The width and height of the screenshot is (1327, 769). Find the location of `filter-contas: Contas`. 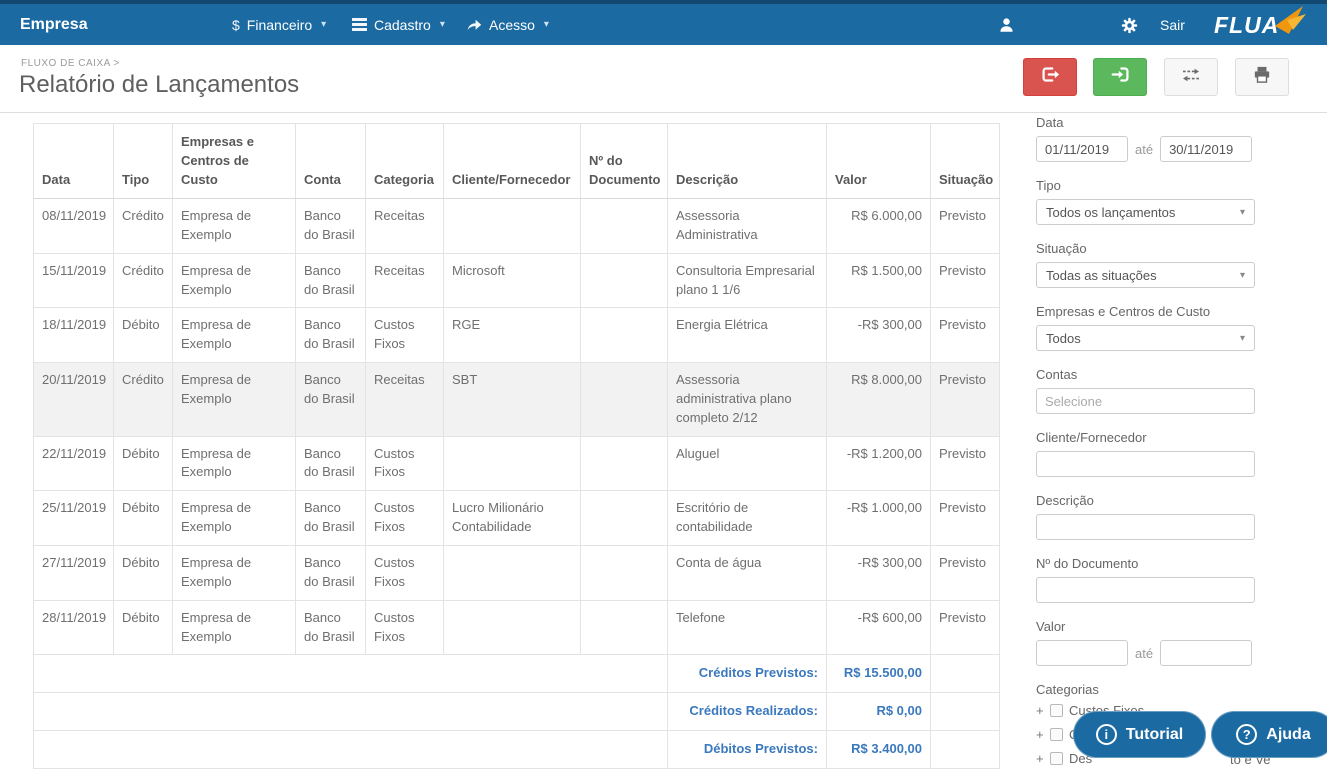

filter-contas: Contas is located at coordinates (1145, 390).